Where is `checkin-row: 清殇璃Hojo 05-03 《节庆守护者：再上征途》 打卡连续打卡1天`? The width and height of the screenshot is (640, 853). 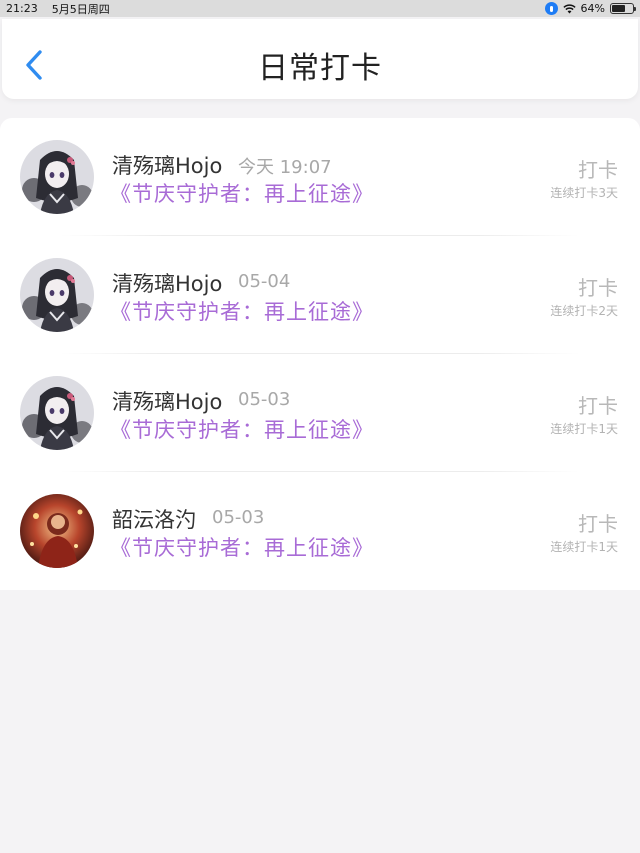
checkin-row: 清殇璃Hojo 05-03 《节庆守护者：再上征途》 打卡连续打卡1天 is located at coordinates (320, 413).